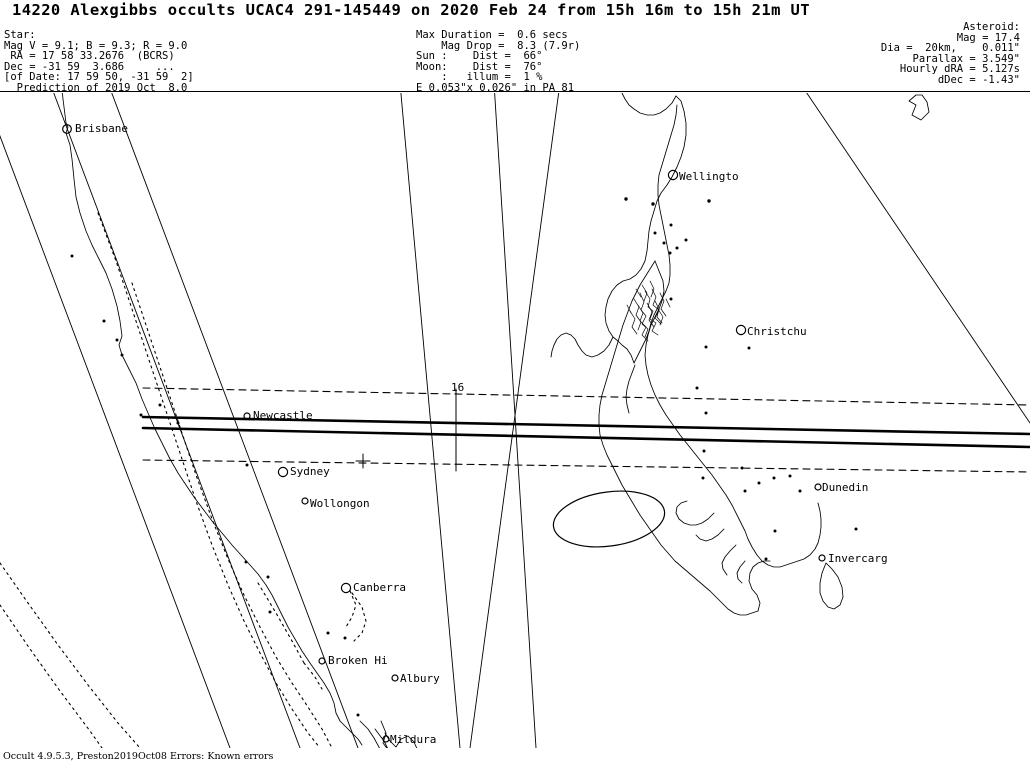 The height and width of the screenshot is (766, 1030). What do you see at coordinates (858, 558) in the screenshot?
I see `city-label-invercargill: Invercarg` at bounding box center [858, 558].